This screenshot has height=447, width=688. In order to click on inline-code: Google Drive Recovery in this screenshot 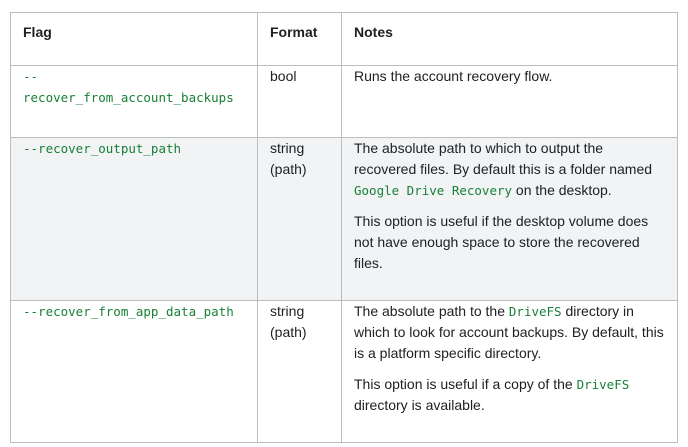, I will do `click(433, 190)`.